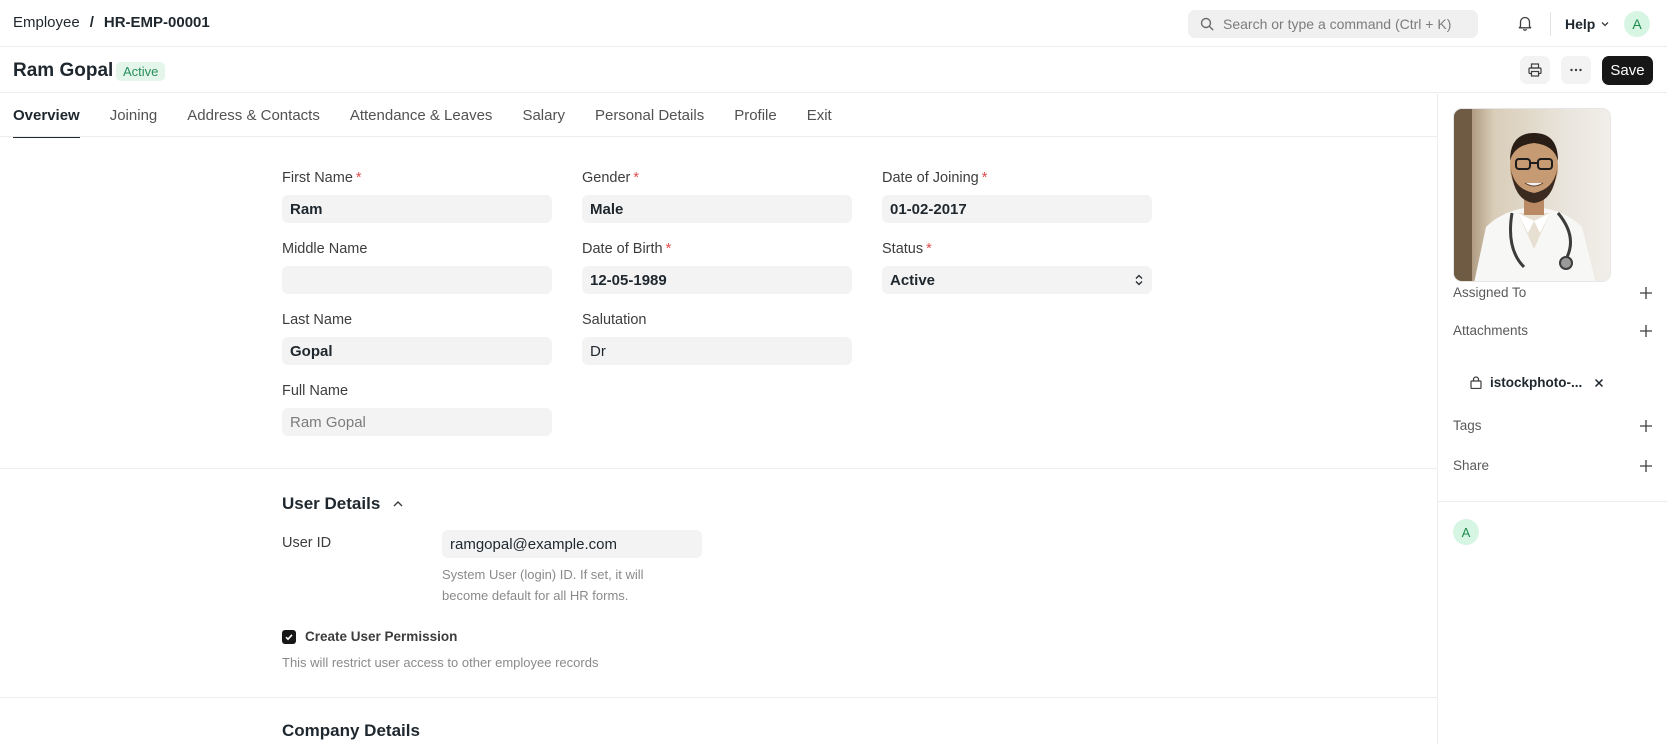 Image resolution: width=1667 pixels, height=744 pixels. Describe the element at coordinates (46, 22) in the screenshot. I see `breadcrumb-employee-link: Employee` at that location.